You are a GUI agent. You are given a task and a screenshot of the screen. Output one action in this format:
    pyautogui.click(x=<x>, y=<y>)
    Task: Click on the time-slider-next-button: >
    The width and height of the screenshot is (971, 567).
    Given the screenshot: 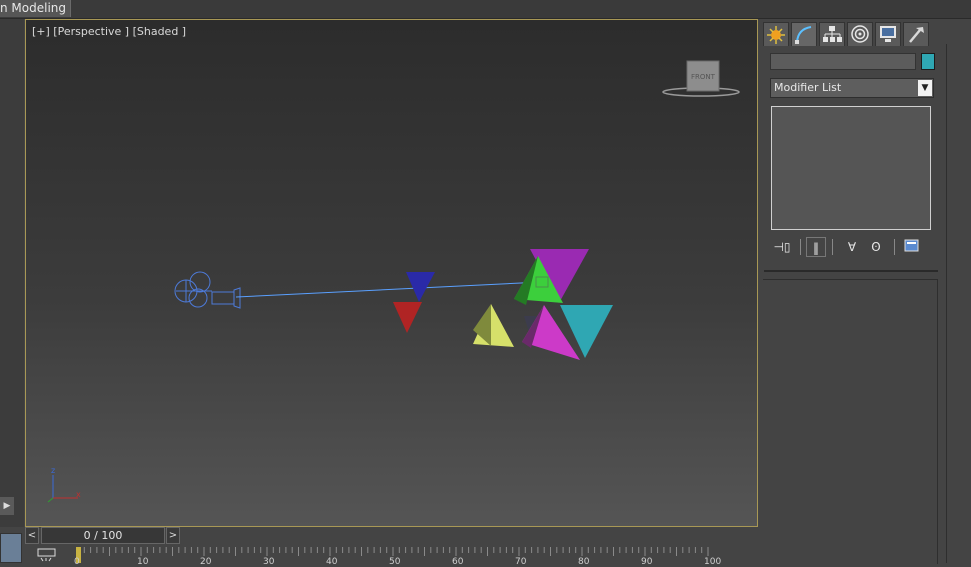 What is the action you would take?
    pyautogui.click(x=173, y=535)
    